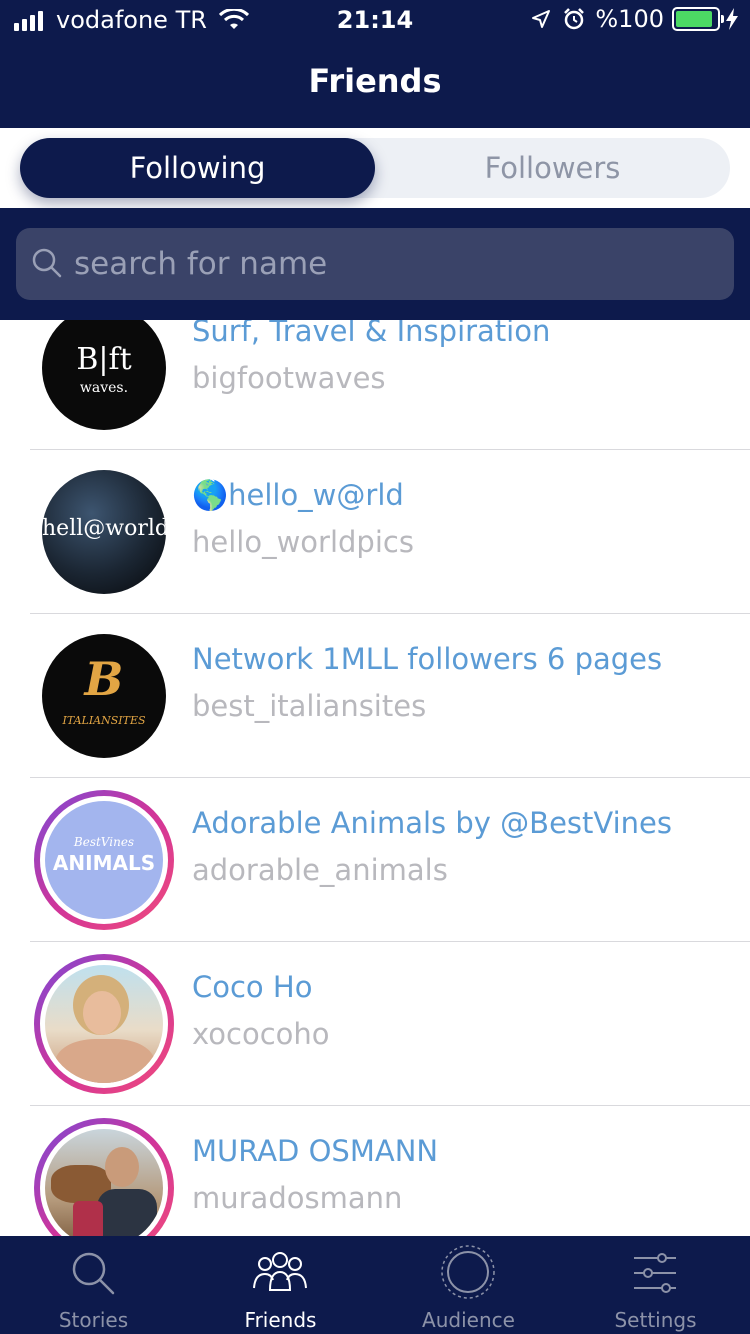 Image resolution: width=750 pixels, height=1334 pixels. Describe the element at coordinates (315, 1151) in the screenshot. I see `friend-name: MURAD OSMANN` at that location.